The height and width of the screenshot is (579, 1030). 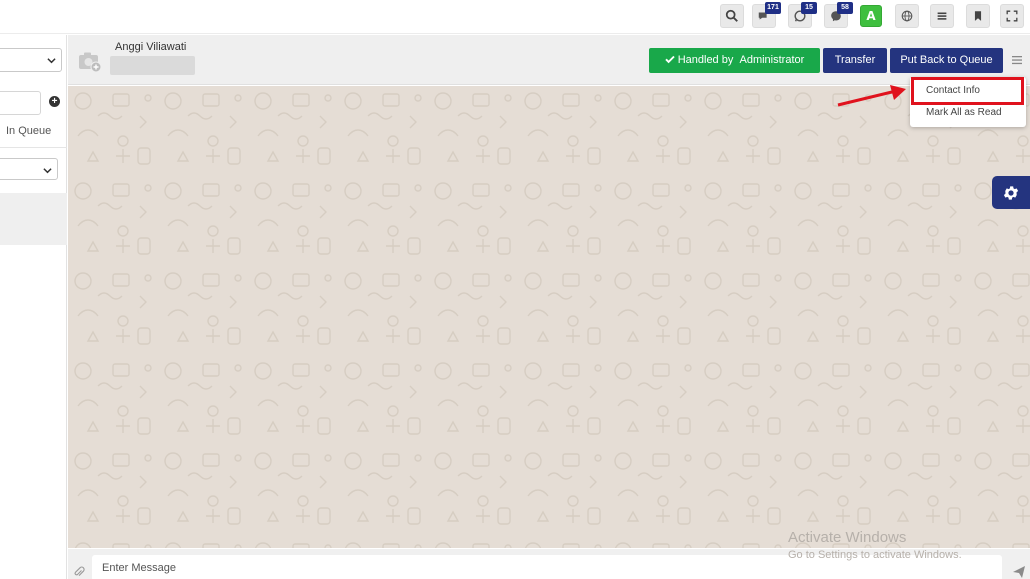 I want to click on handled-by-button: Handled by Administrator, so click(x=734, y=60).